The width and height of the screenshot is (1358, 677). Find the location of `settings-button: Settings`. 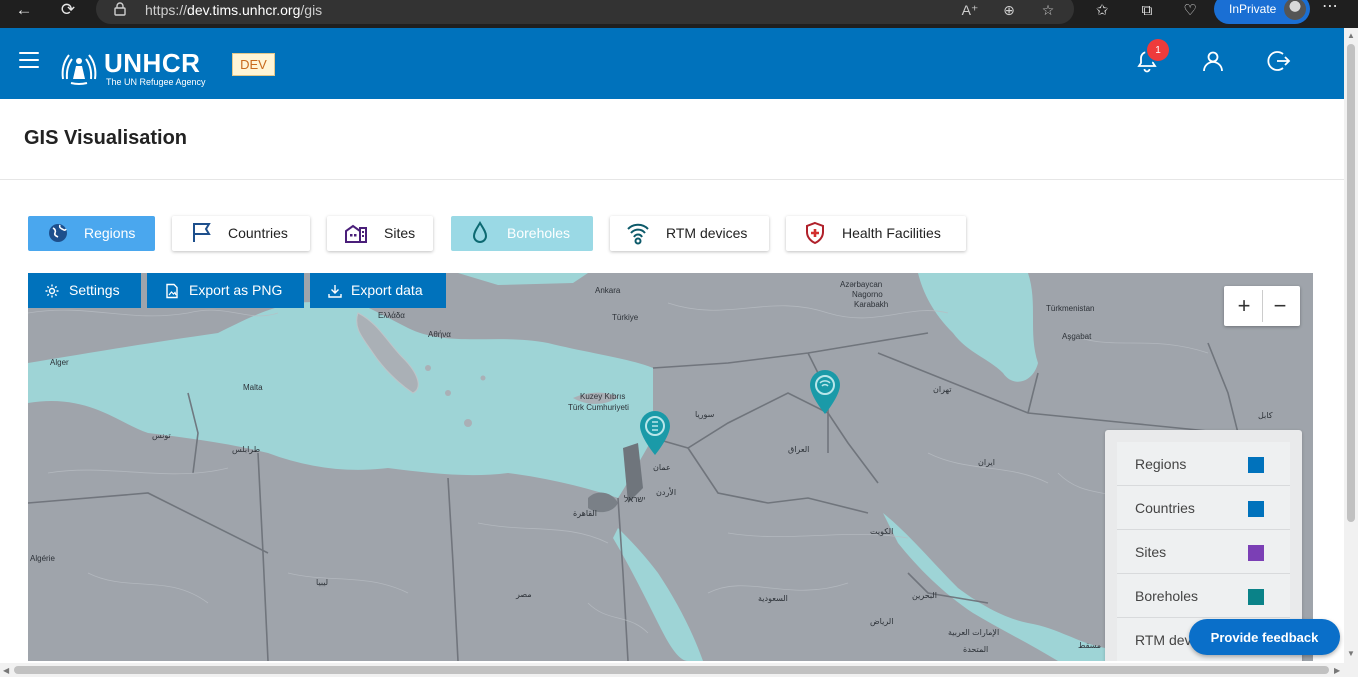

settings-button: Settings is located at coordinates (84, 290).